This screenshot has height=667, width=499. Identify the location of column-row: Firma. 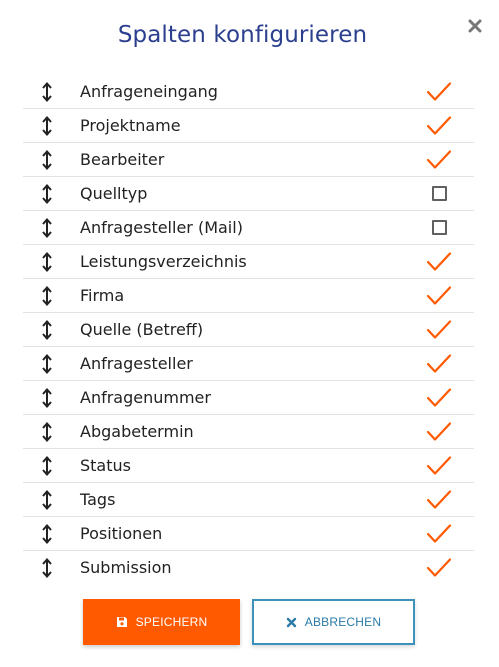
(248, 296).